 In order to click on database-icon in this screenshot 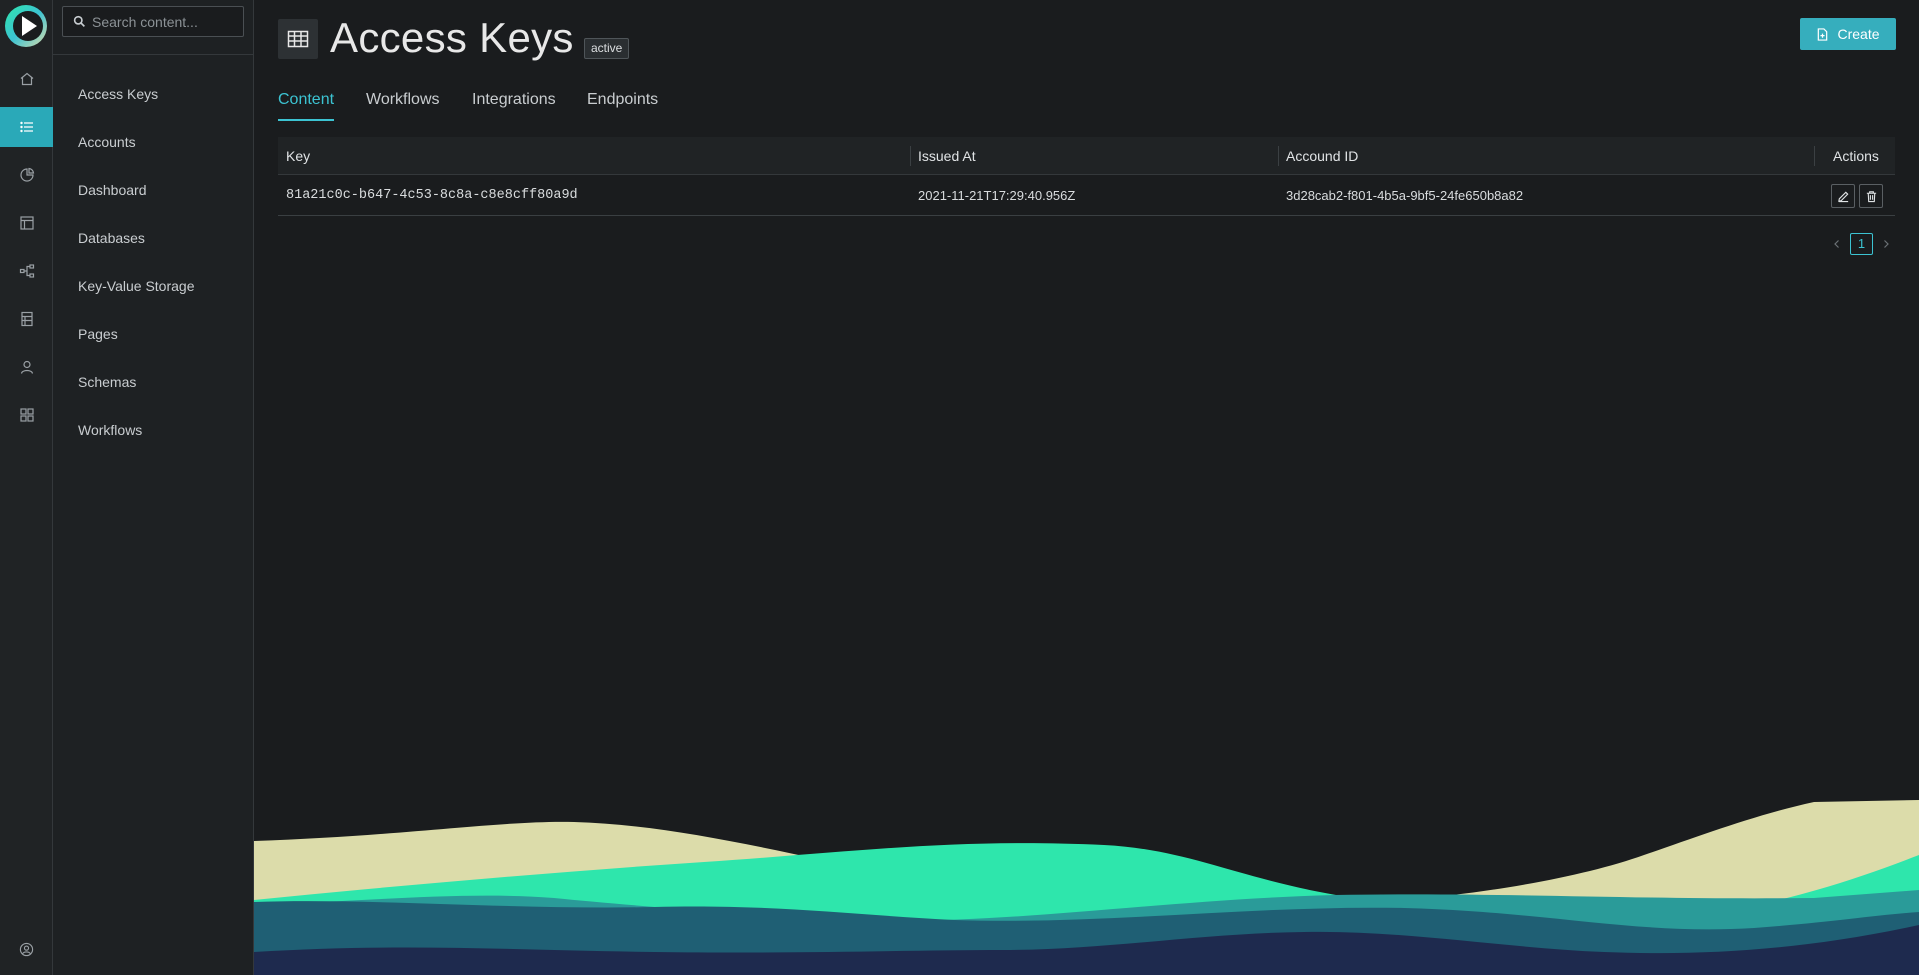, I will do `click(26, 319)`.